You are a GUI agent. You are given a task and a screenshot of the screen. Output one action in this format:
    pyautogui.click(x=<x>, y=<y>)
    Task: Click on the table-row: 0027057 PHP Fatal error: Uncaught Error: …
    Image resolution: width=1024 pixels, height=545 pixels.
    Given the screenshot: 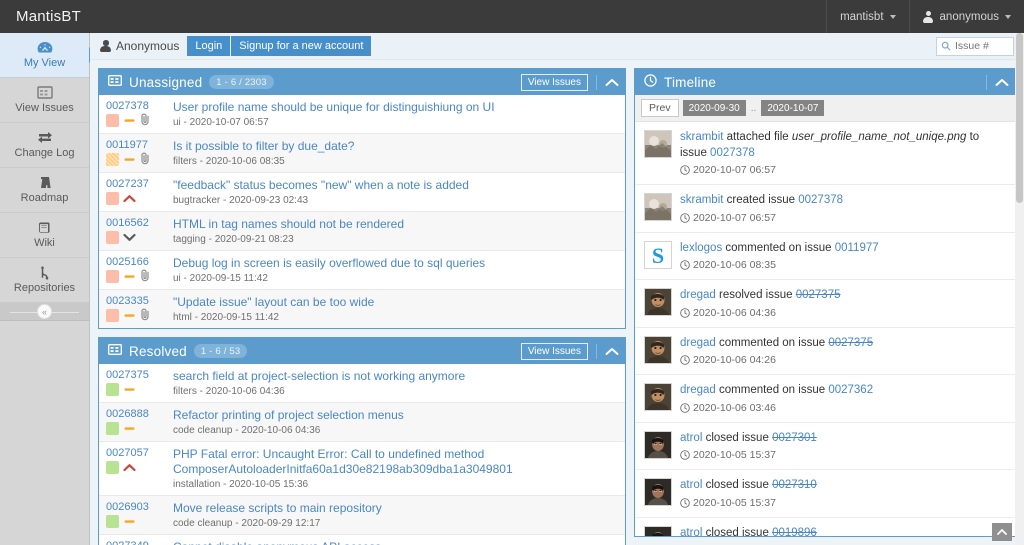 What is the action you would take?
    pyautogui.click(x=362, y=469)
    